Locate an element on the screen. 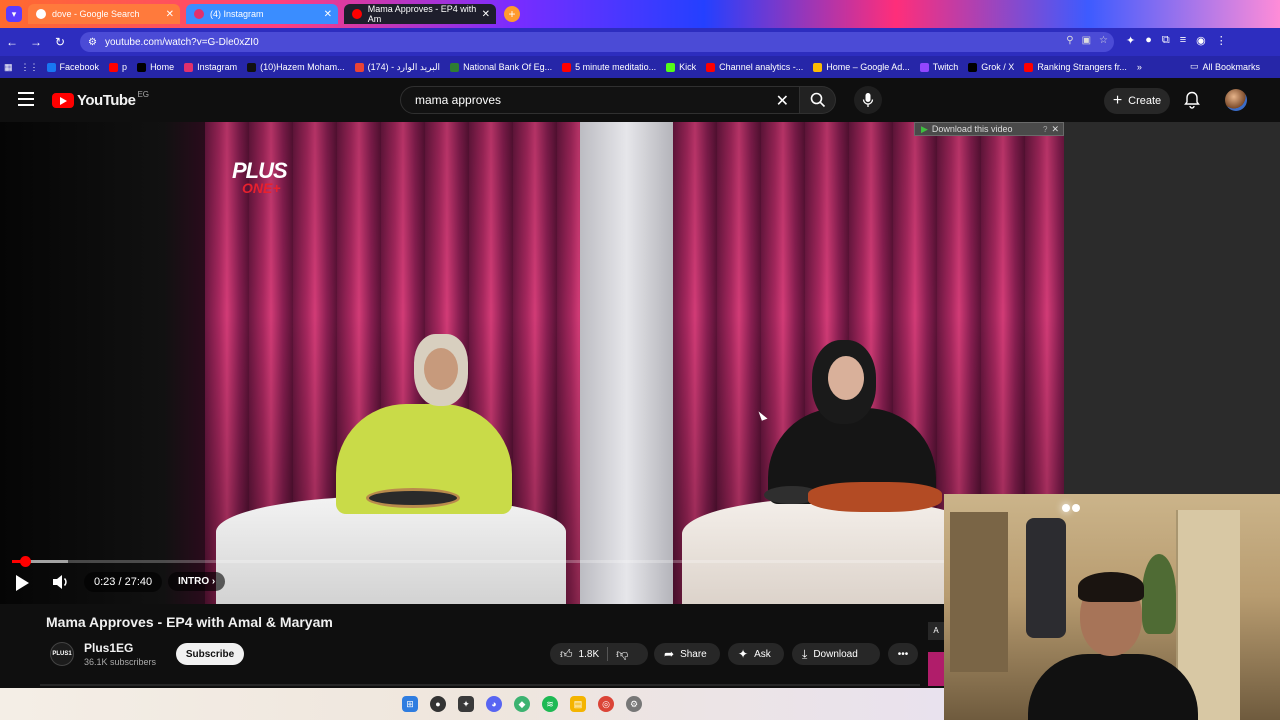 The height and width of the screenshot is (720, 1280). bookmark-star-icon: ☆ is located at coordinates (1103, 40).